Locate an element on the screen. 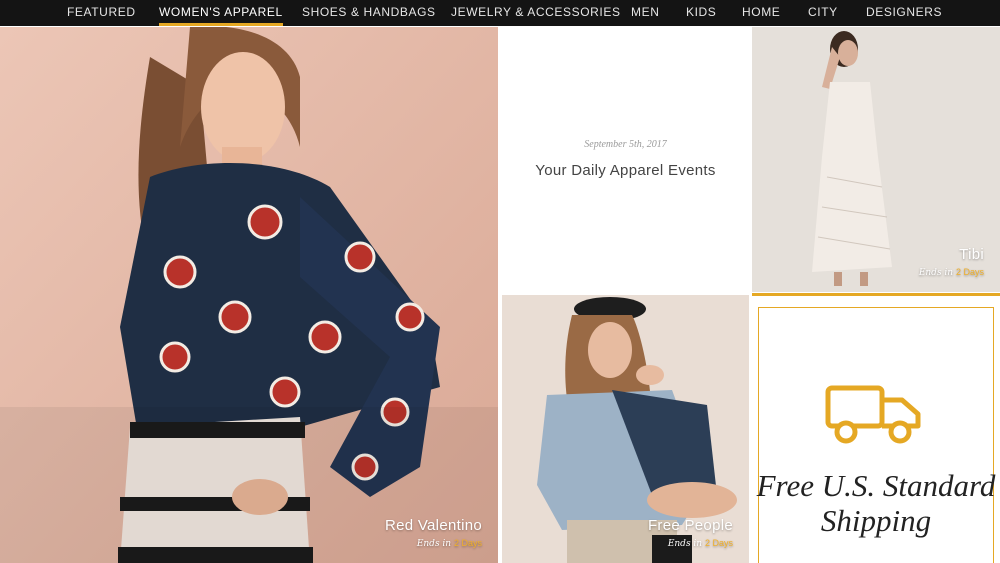  tile-caption: Red Valentino Ends in 2 Days is located at coordinates (433, 533).